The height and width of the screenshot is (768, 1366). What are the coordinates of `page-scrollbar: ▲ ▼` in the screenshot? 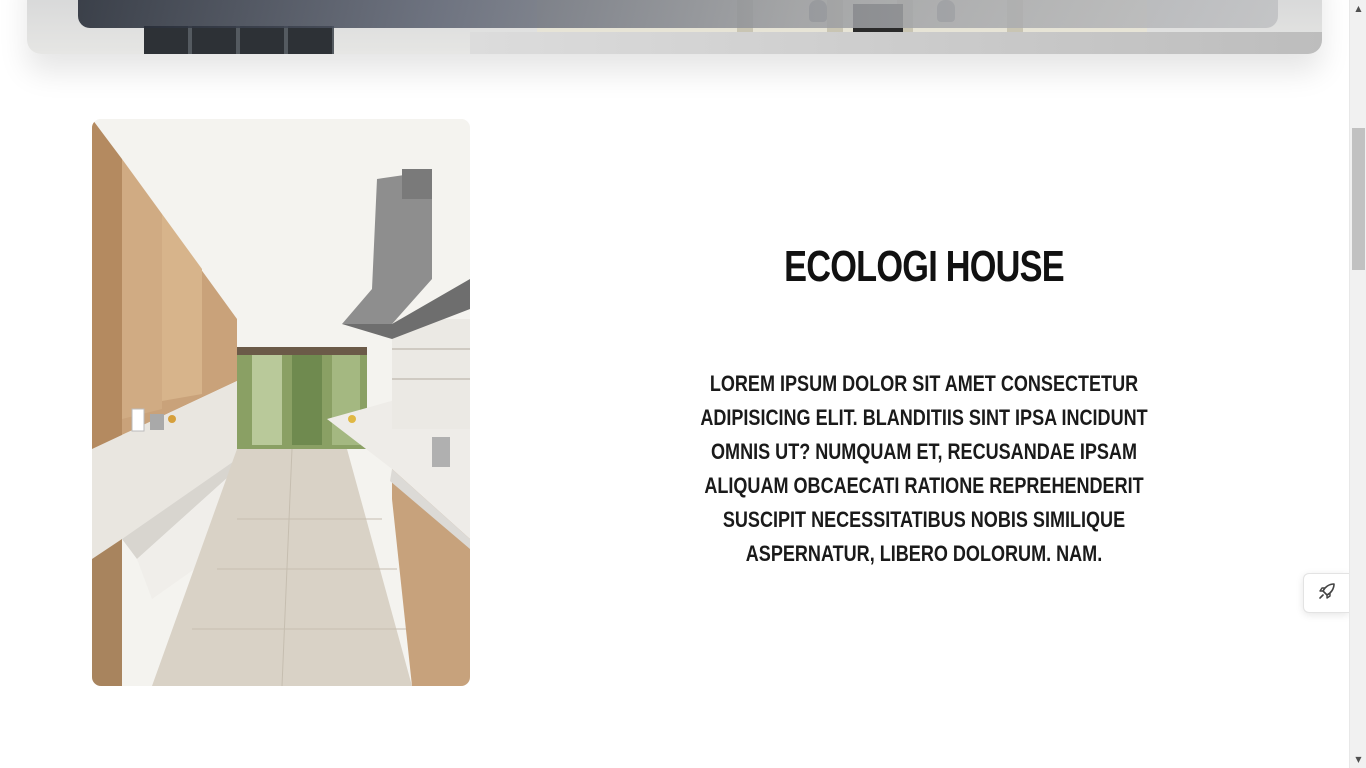 It's located at (1357, 384).